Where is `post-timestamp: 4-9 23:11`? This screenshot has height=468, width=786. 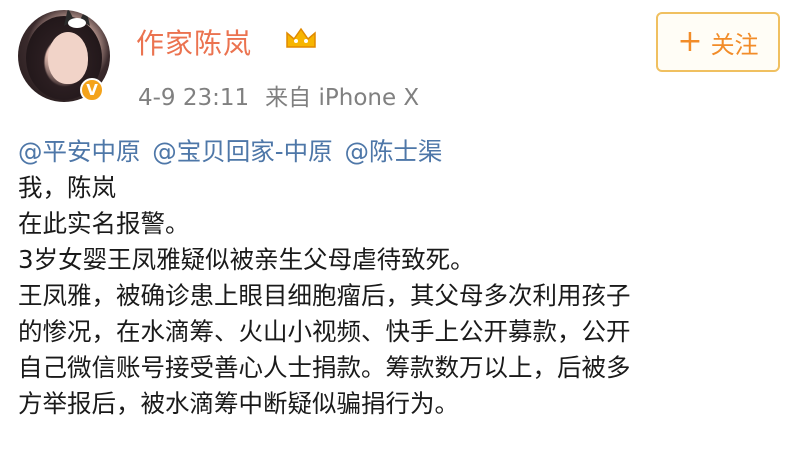
post-timestamp: 4-9 23:11 is located at coordinates (194, 98).